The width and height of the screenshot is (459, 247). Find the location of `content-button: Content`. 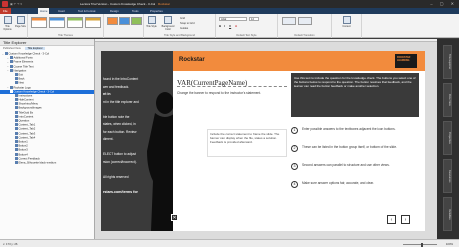

content-button: Content is located at coordinates (346, 24).